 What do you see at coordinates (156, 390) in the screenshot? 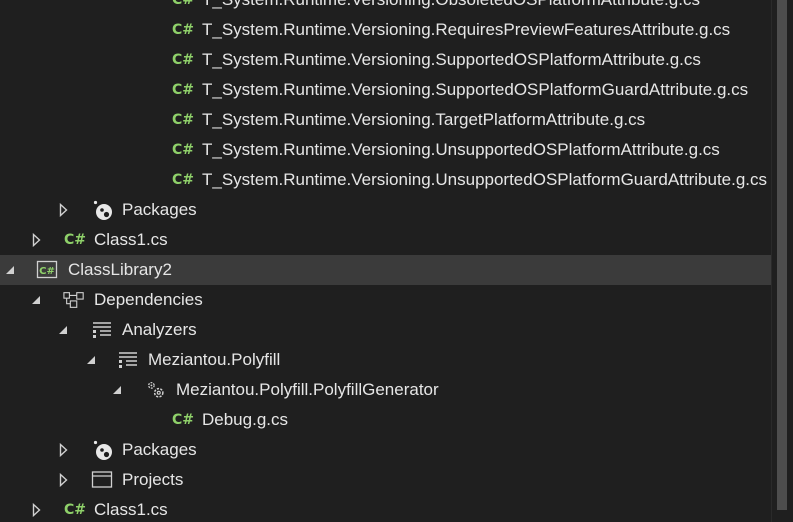
I see `generator-icon` at bounding box center [156, 390].